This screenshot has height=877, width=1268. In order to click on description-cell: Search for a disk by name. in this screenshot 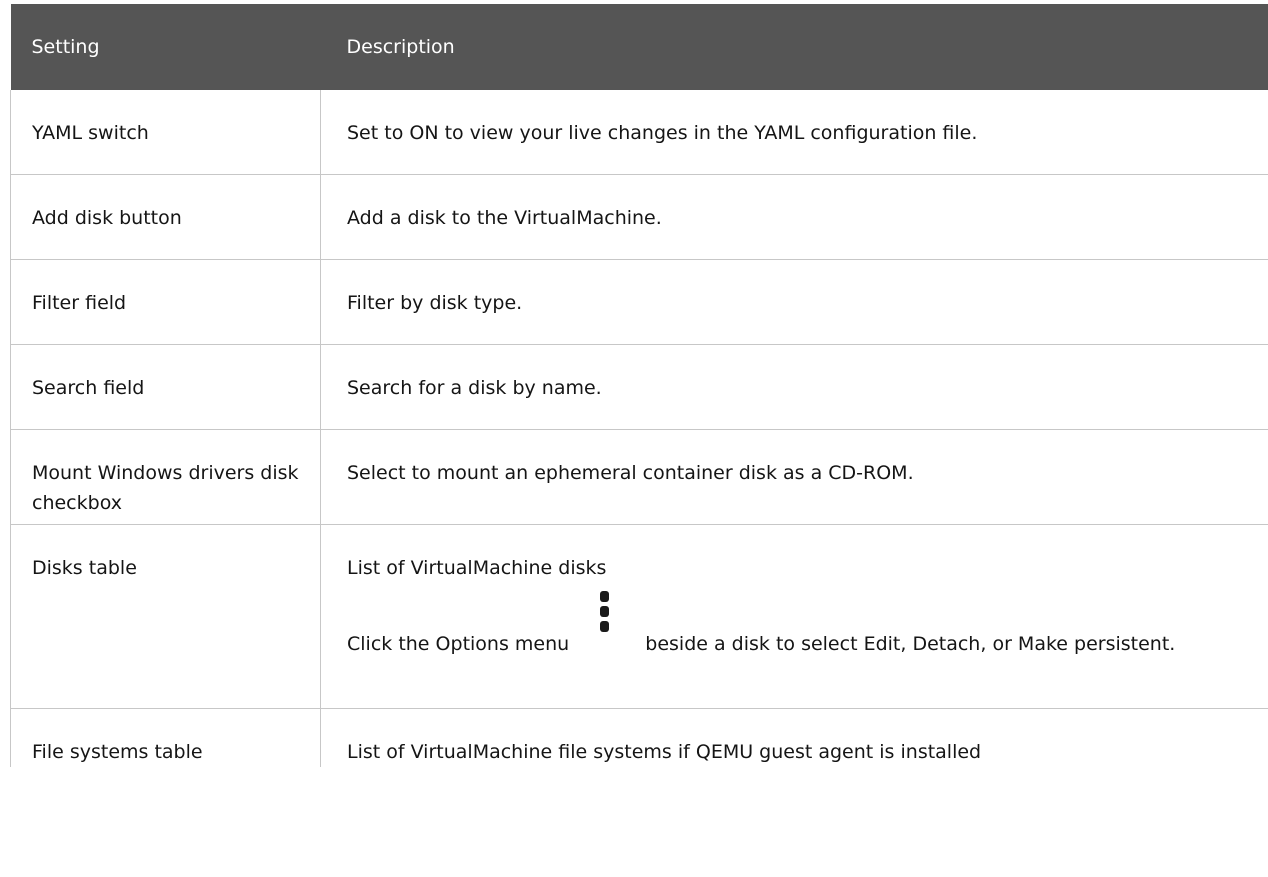, I will do `click(794, 387)`.